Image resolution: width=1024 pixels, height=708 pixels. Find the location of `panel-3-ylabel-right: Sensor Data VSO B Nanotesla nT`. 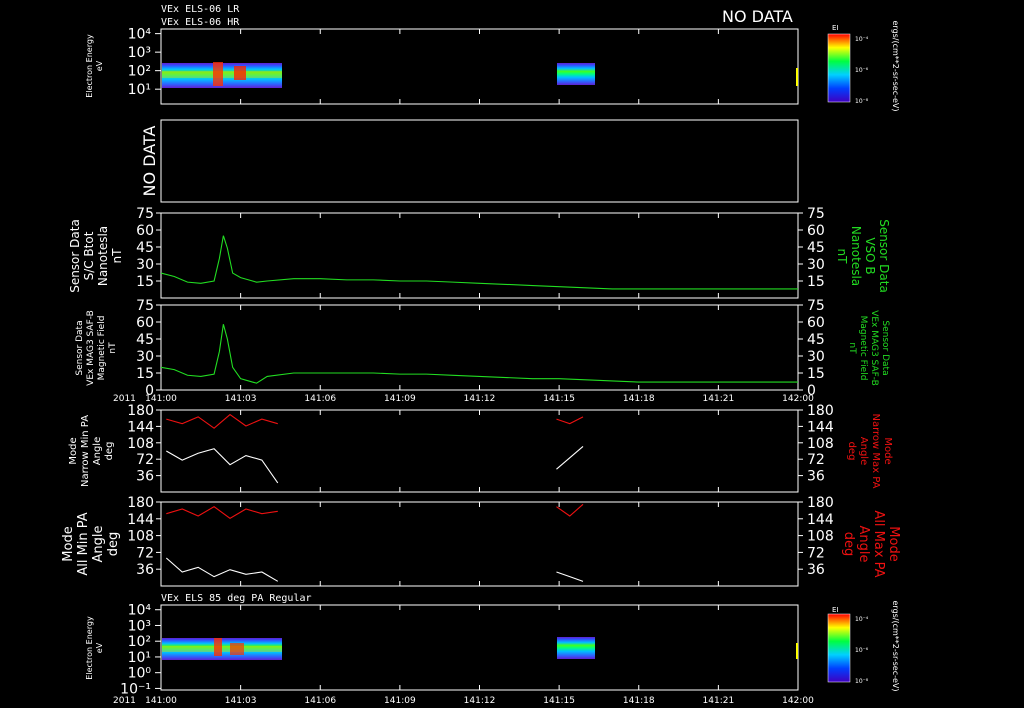

panel-3-ylabel-right: Sensor Data VSO B Nanotesla nT is located at coordinates (863, 256).